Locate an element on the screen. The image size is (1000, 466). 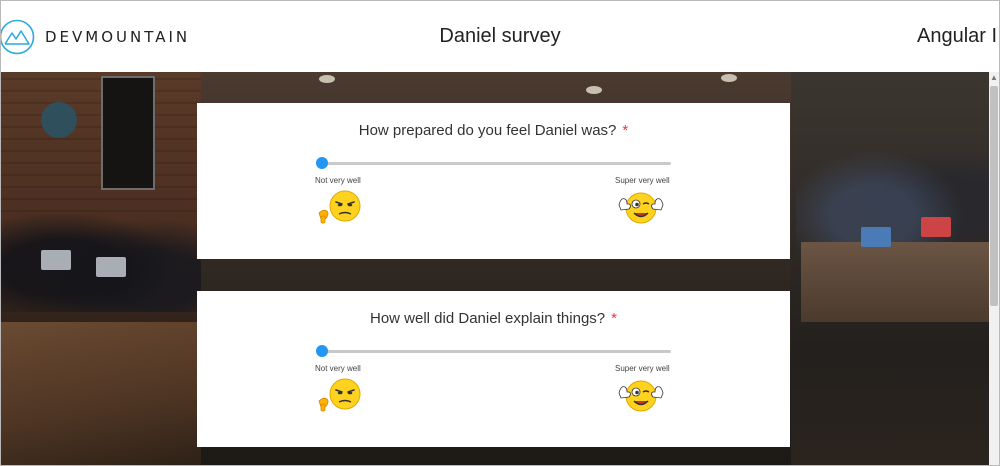
scroll-up-arrow-icon: ▲ is located at coordinates (994, 78).